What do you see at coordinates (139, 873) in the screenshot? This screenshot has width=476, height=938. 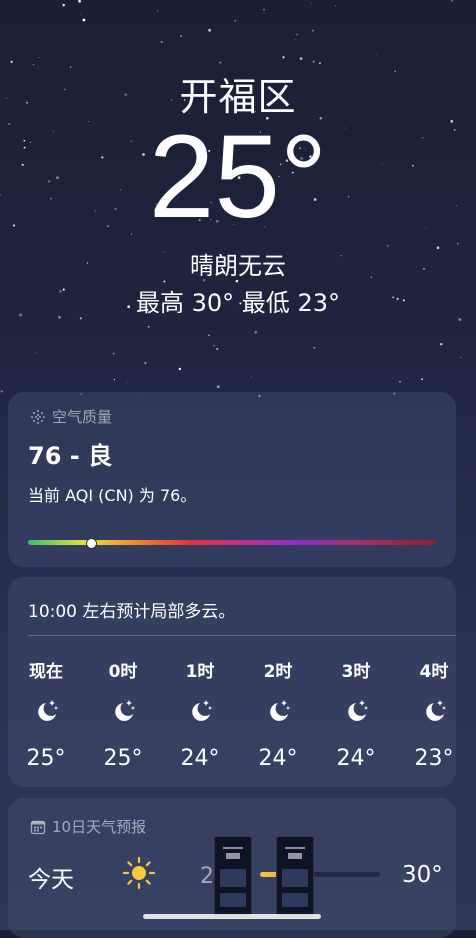 I see `sun-icon` at bounding box center [139, 873].